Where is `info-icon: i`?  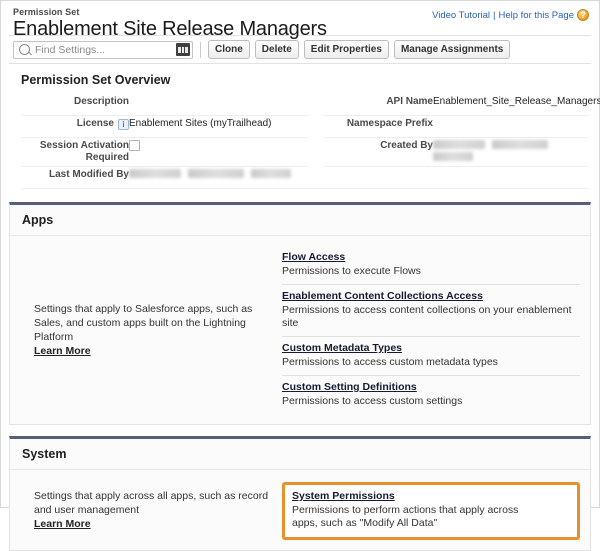 info-icon: i is located at coordinates (123, 124).